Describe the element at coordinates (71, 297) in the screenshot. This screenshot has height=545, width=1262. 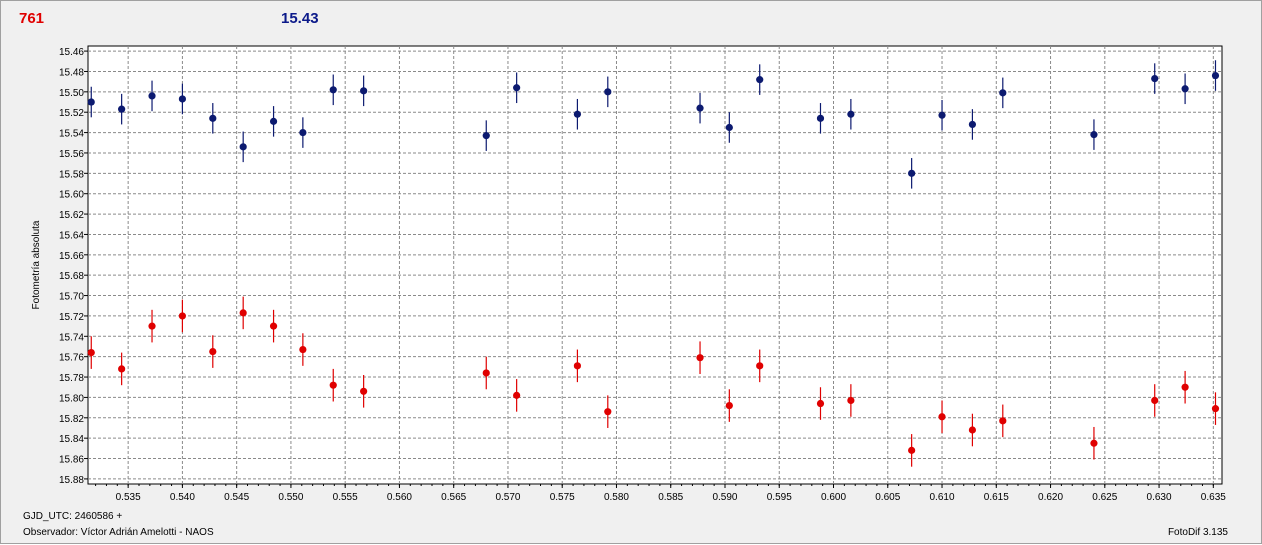
I see `y-tick-label: 15.70` at that location.